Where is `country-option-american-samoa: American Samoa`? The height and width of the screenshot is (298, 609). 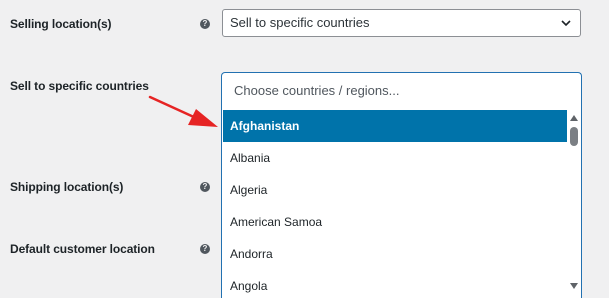 country-option-american-samoa: American Samoa is located at coordinates (395, 222).